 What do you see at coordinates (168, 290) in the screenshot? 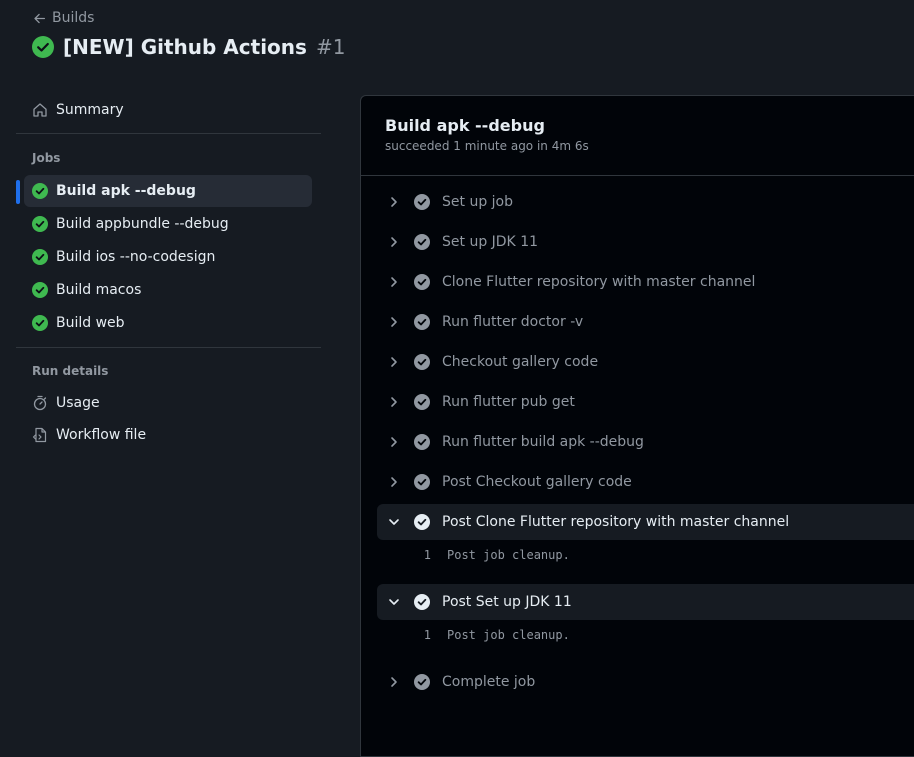
I see `sidebar-job-item: Build macos` at bounding box center [168, 290].